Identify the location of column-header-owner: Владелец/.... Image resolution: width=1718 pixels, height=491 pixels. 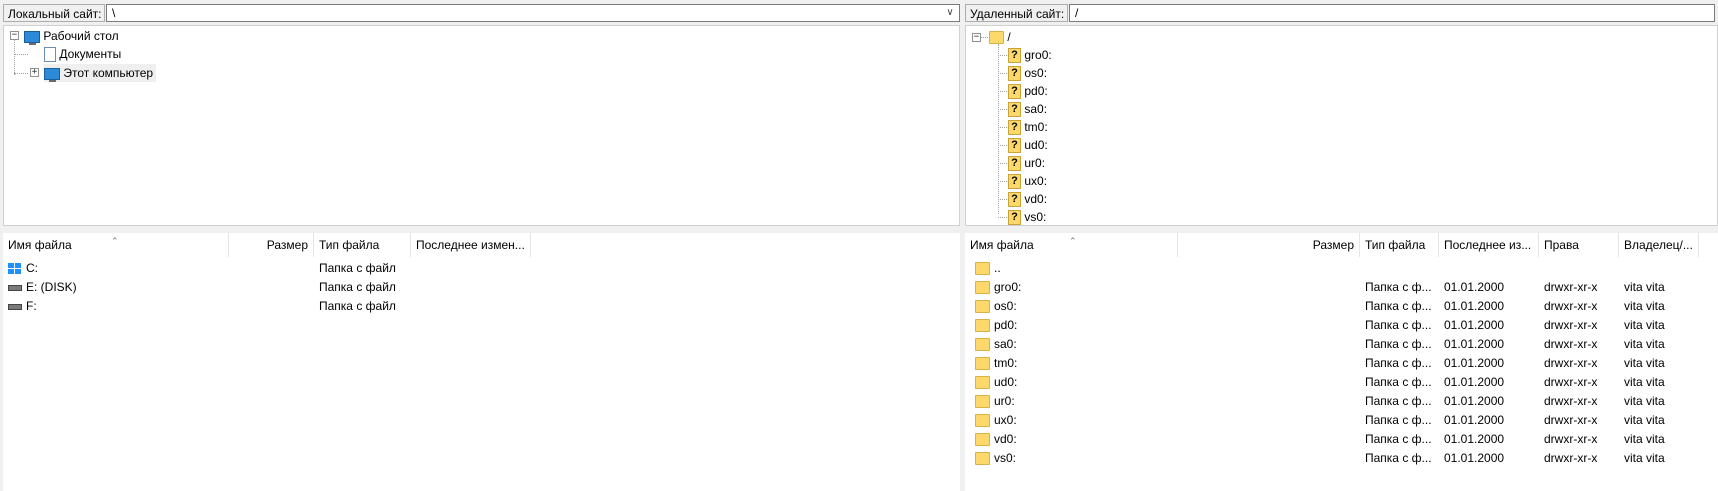
(1659, 245).